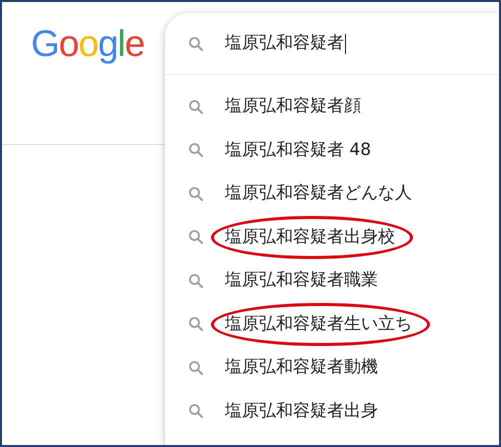 This screenshot has width=501, height=447. Describe the element at coordinates (332, 411) in the screenshot. I see `suggestion-item: 塩原弘和容疑者出身` at that location.